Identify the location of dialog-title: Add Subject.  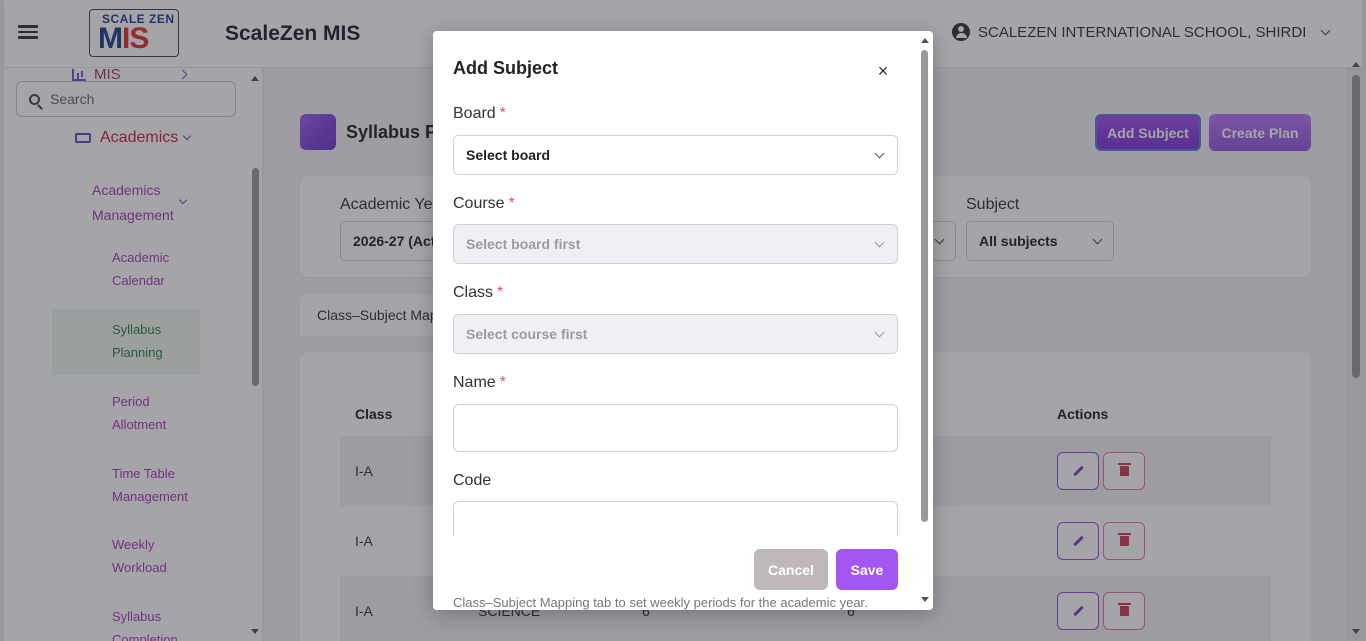
(506, 68).